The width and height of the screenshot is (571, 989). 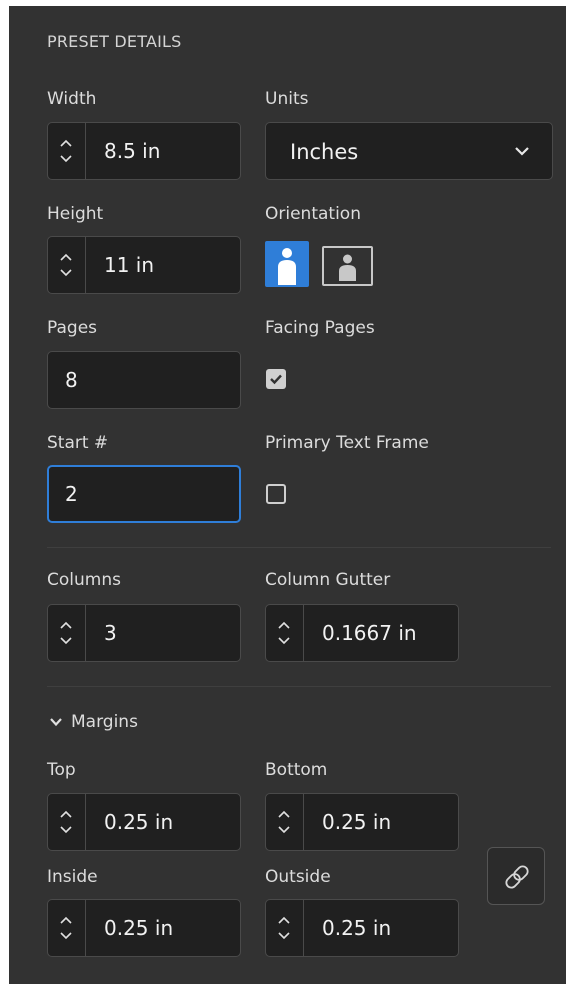 I want to click on columns-stepper, so click(x=67, y=633).